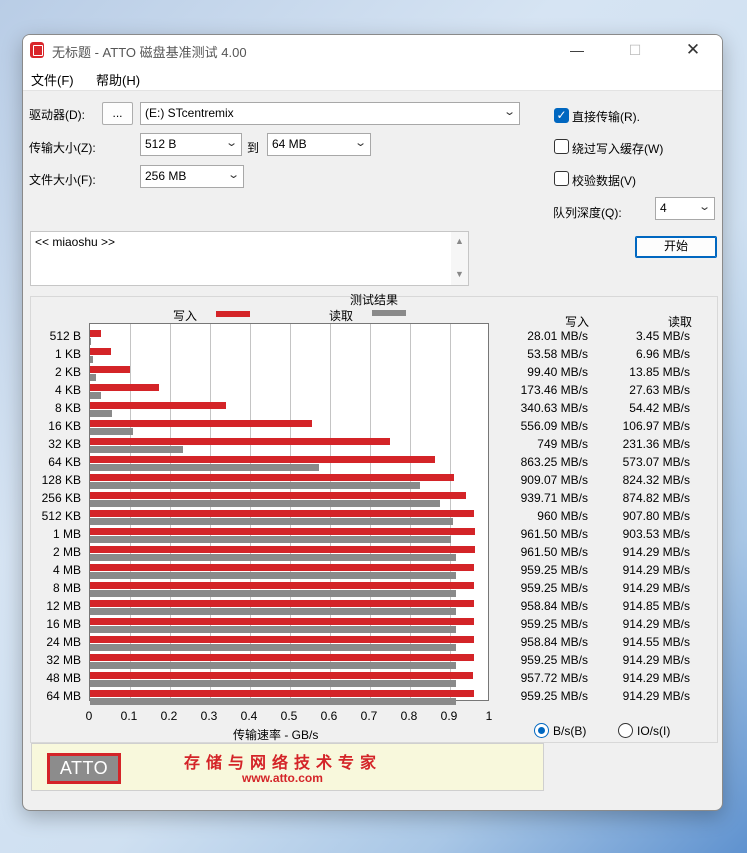 The width and height of the screenshot is (747, 853). I want to click on window-title: 无标题 - ATTO 磁盘基准测试 4.00, so click(149, 52).